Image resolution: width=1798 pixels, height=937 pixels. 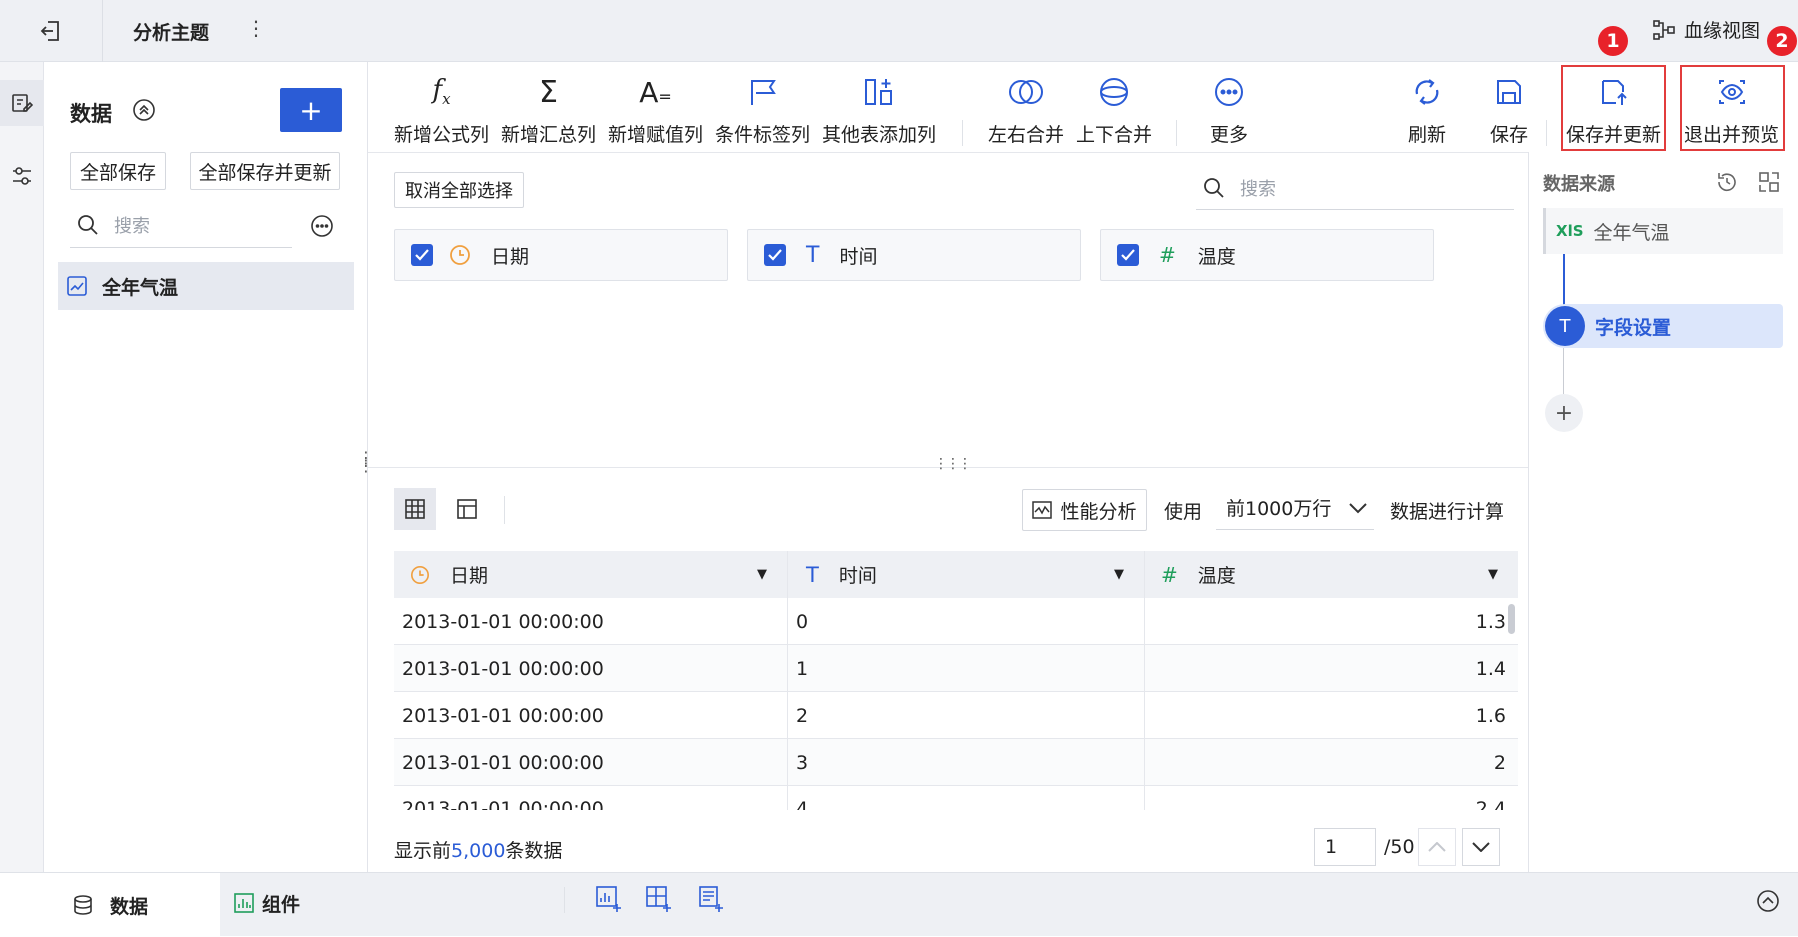 I want to click on tab-data: 数据, so click(x=110, y=905).